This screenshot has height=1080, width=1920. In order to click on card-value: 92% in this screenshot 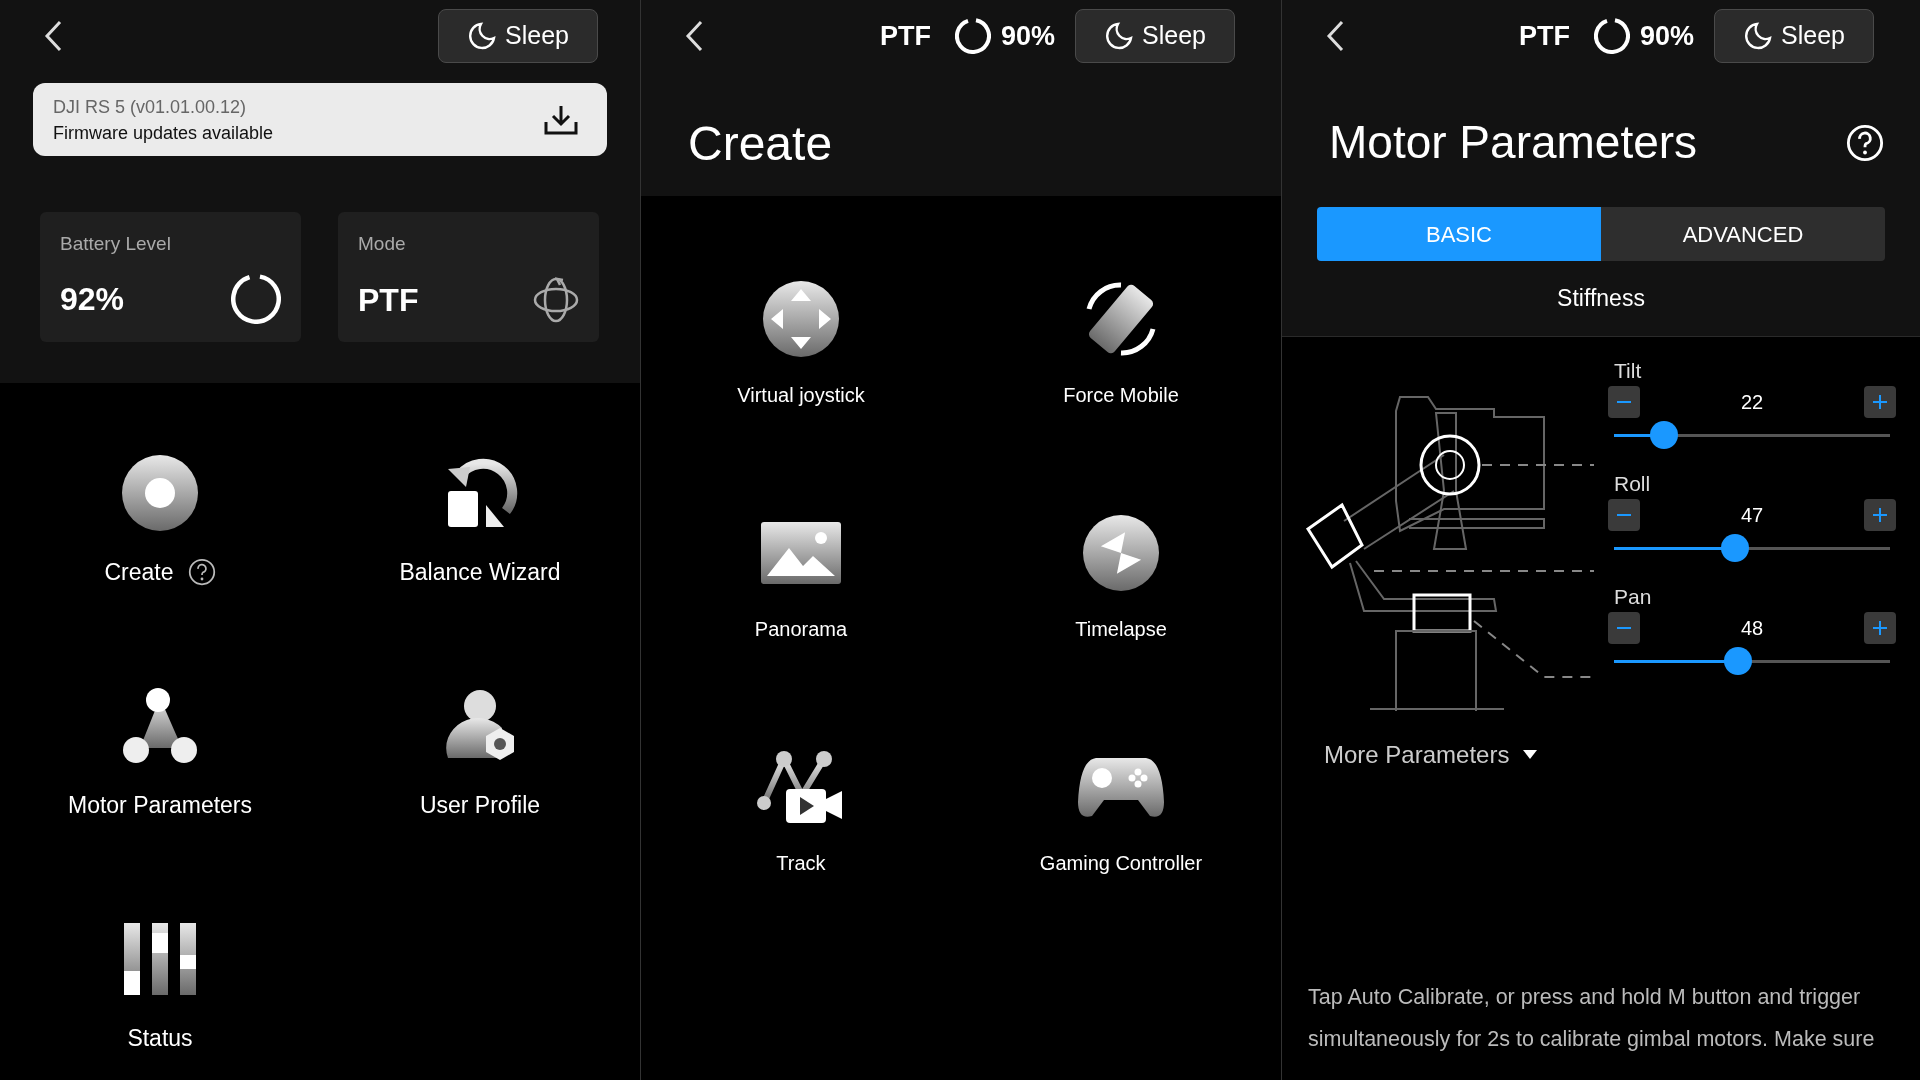, I will do `click(92, 299)`.